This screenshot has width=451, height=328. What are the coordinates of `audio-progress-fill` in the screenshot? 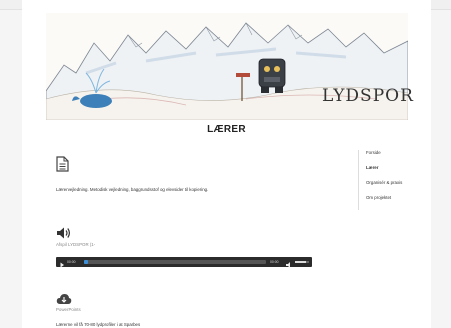 It's located at (86, 262).